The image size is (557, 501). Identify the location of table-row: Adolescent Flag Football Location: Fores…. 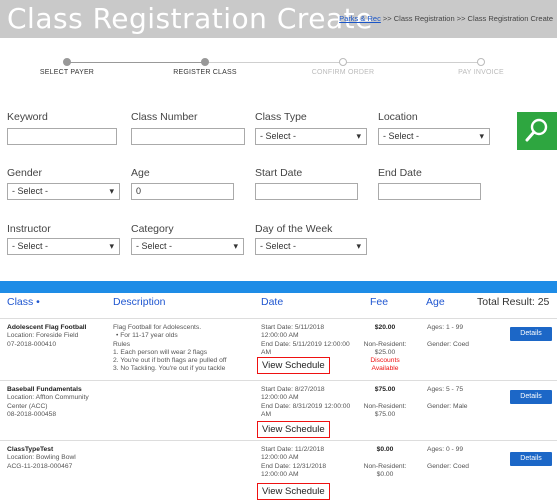
(278, 349).